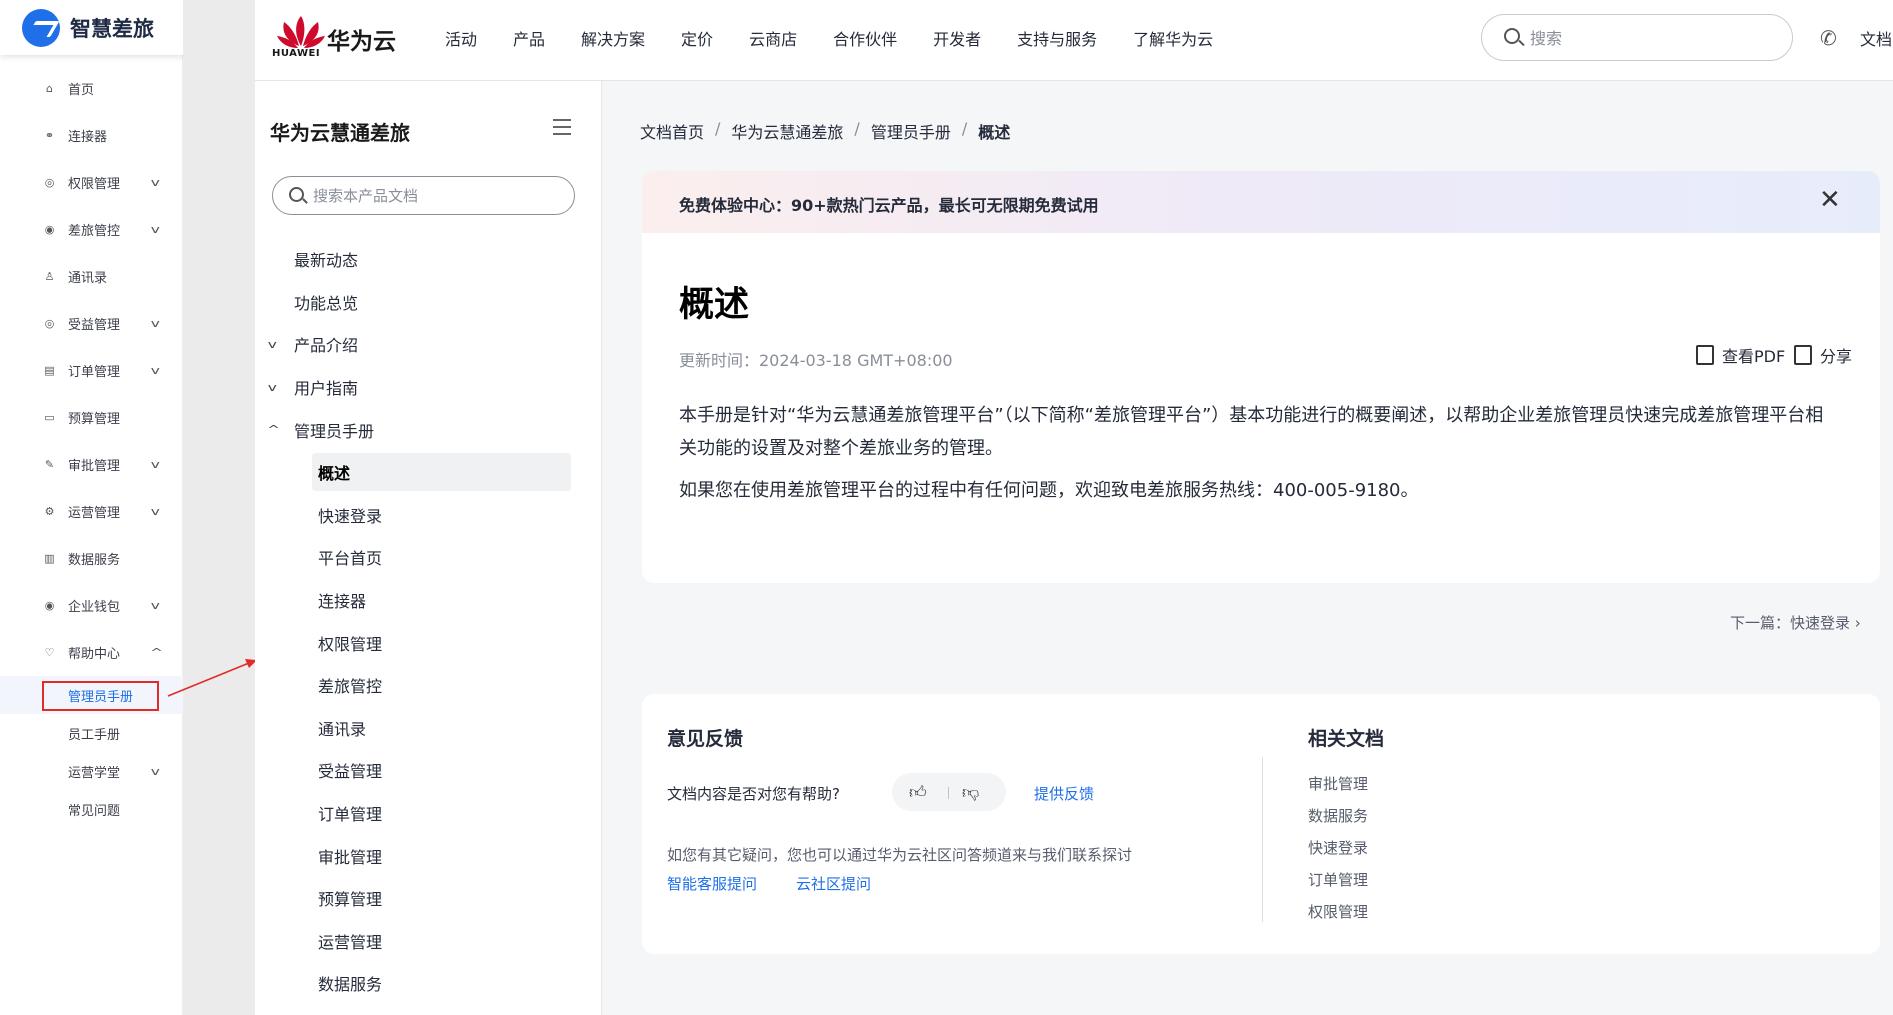 Image resolution: width=1893 pixels, height=1015 pixels. I want to click on top-nav-item: 支持与服务, so click(1057, 38).